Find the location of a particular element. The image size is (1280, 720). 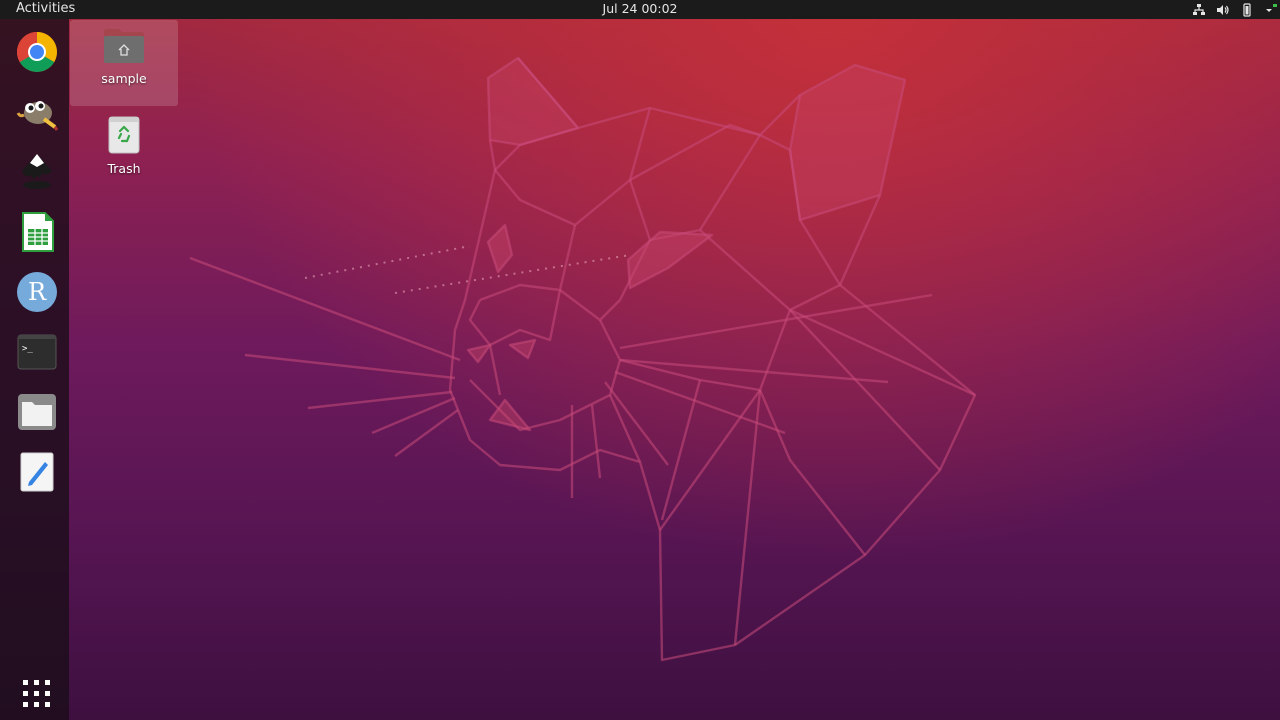

desktop-icon-label: sample is located at coordinates (124, 78).